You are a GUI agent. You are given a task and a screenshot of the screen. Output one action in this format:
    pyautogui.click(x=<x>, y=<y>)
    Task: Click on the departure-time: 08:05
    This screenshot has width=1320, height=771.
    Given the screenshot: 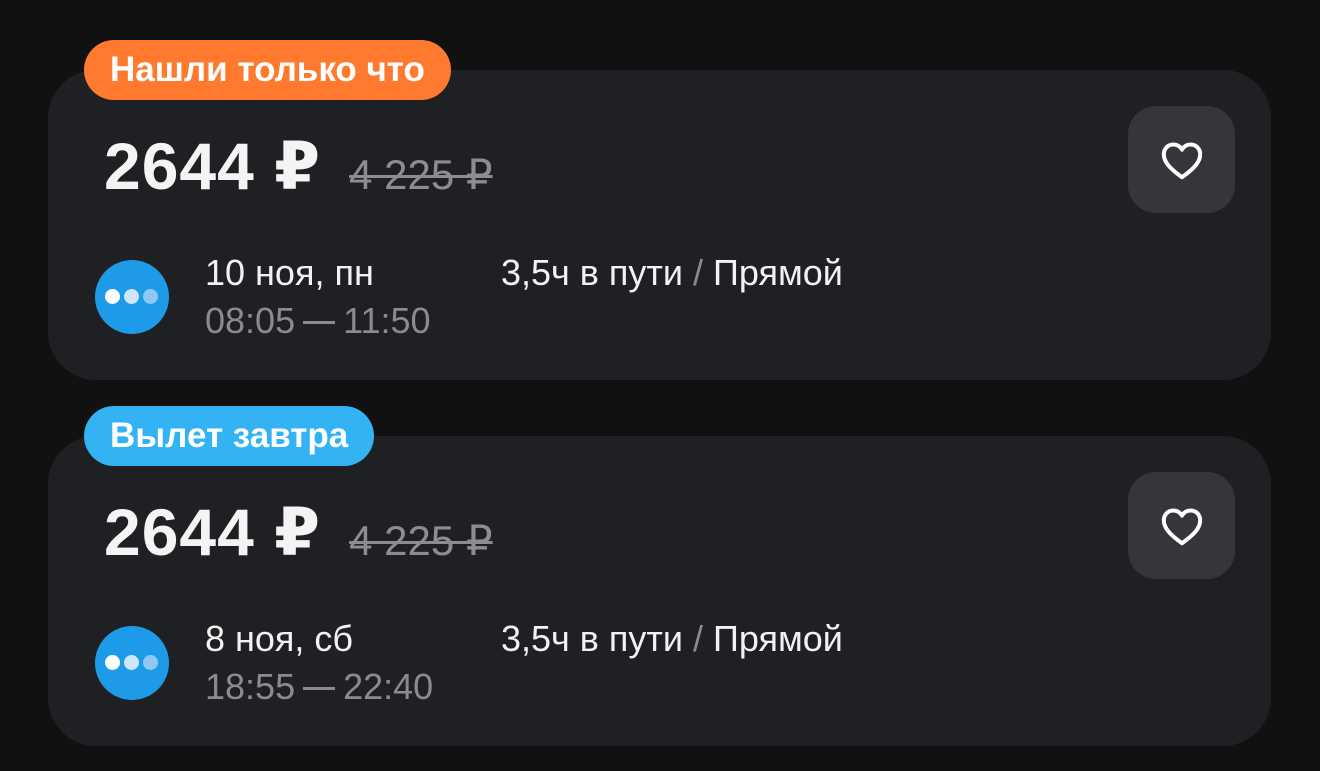 What is the action you would take?
    pyautogui.click(x=250, y=320)
    